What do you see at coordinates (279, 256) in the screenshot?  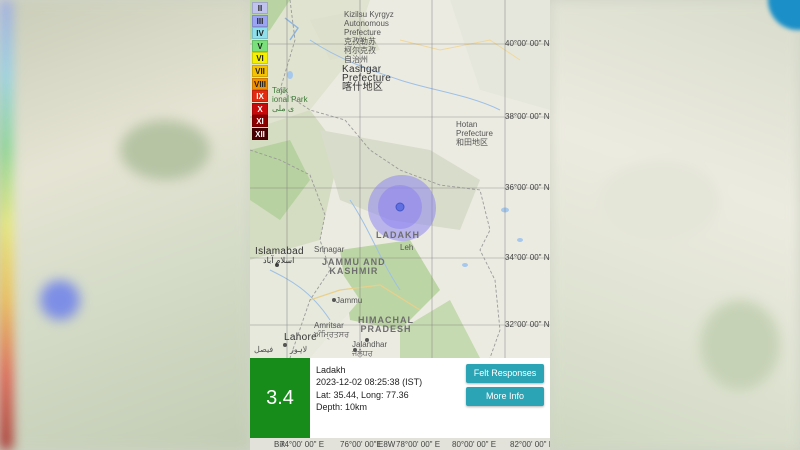 I see `label-islamabad: Islamabad اسلام آباد` at bounding box center [279, 256].